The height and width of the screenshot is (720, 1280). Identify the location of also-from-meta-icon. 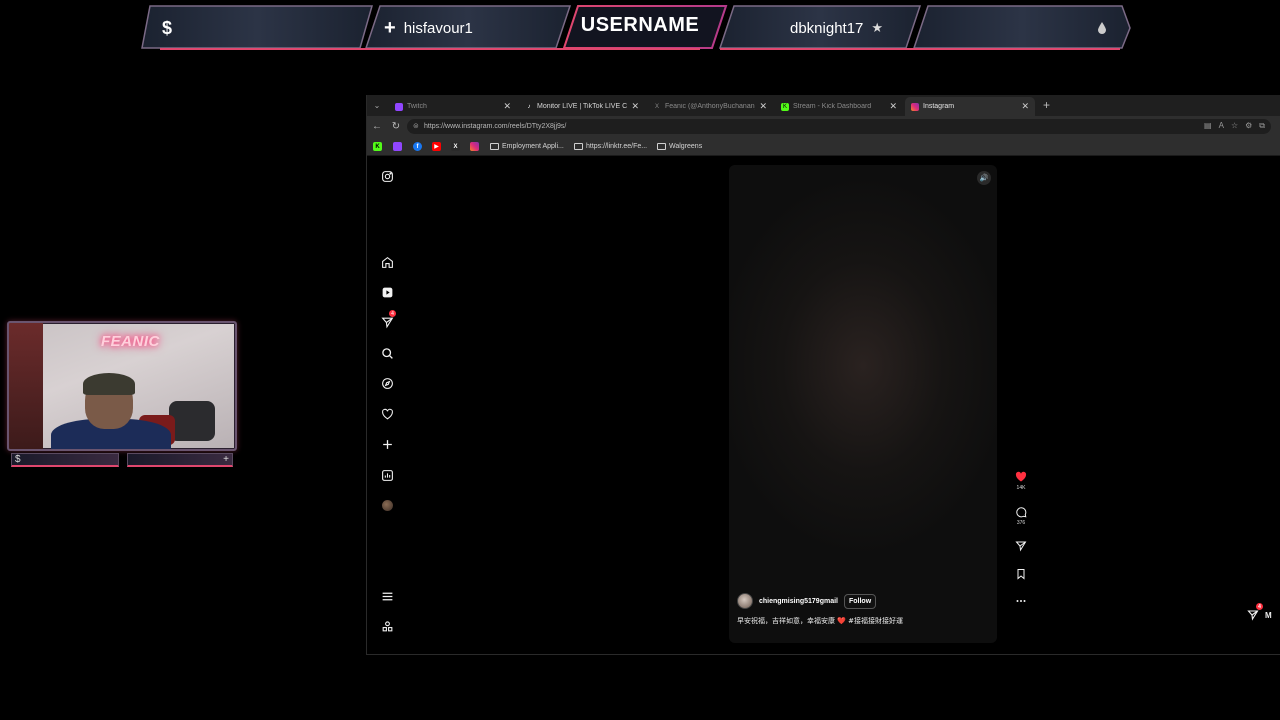
(387, 626).